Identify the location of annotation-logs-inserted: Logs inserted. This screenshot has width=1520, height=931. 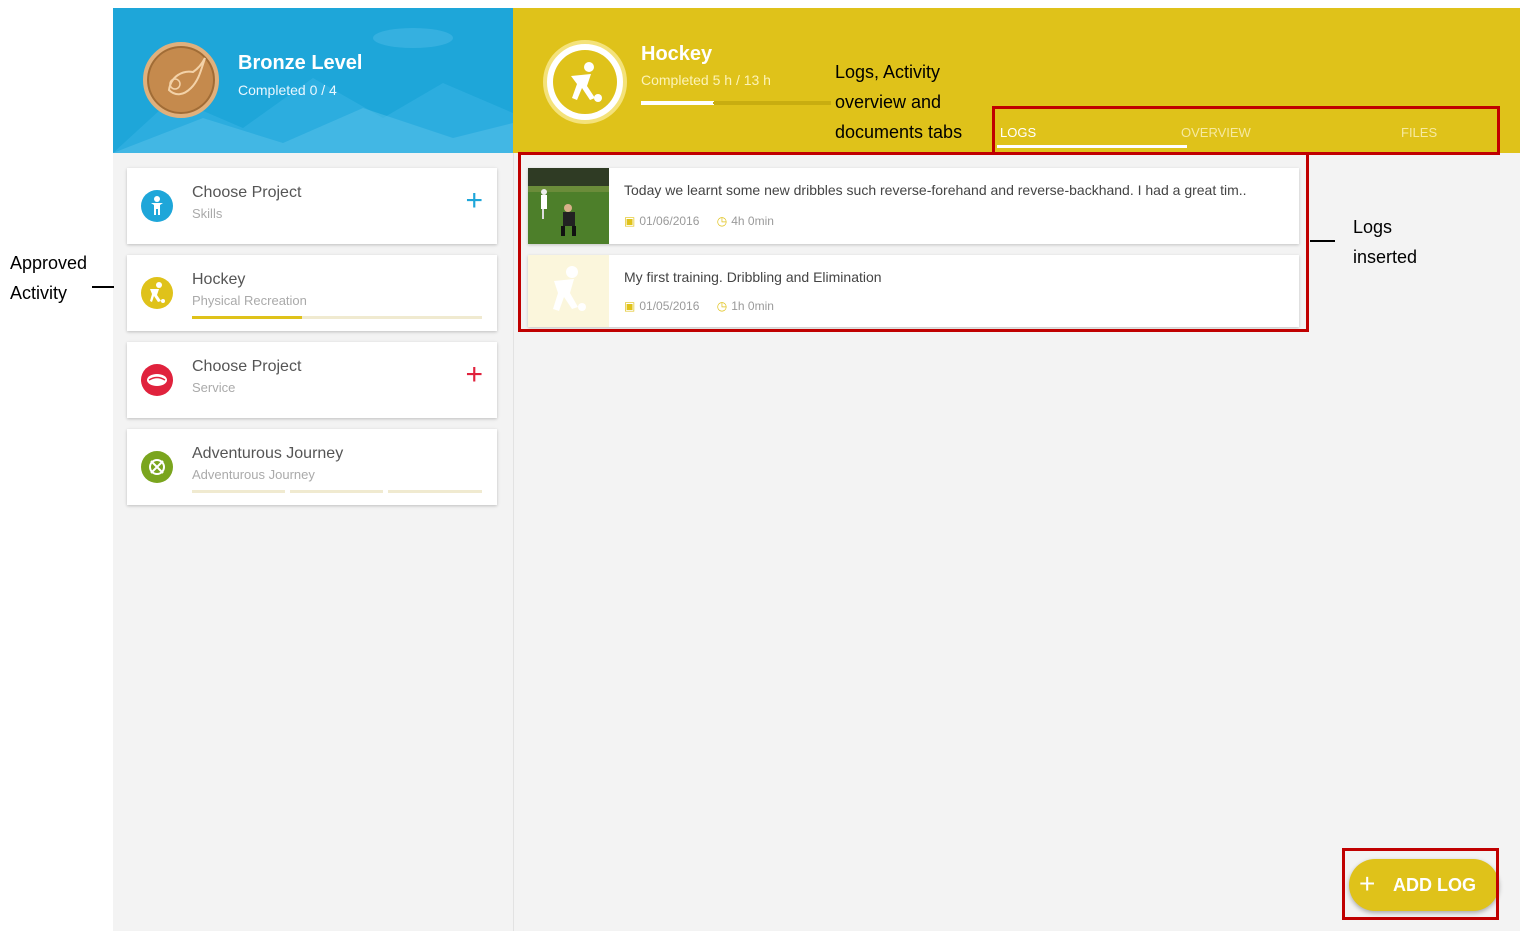
(1385, 242).